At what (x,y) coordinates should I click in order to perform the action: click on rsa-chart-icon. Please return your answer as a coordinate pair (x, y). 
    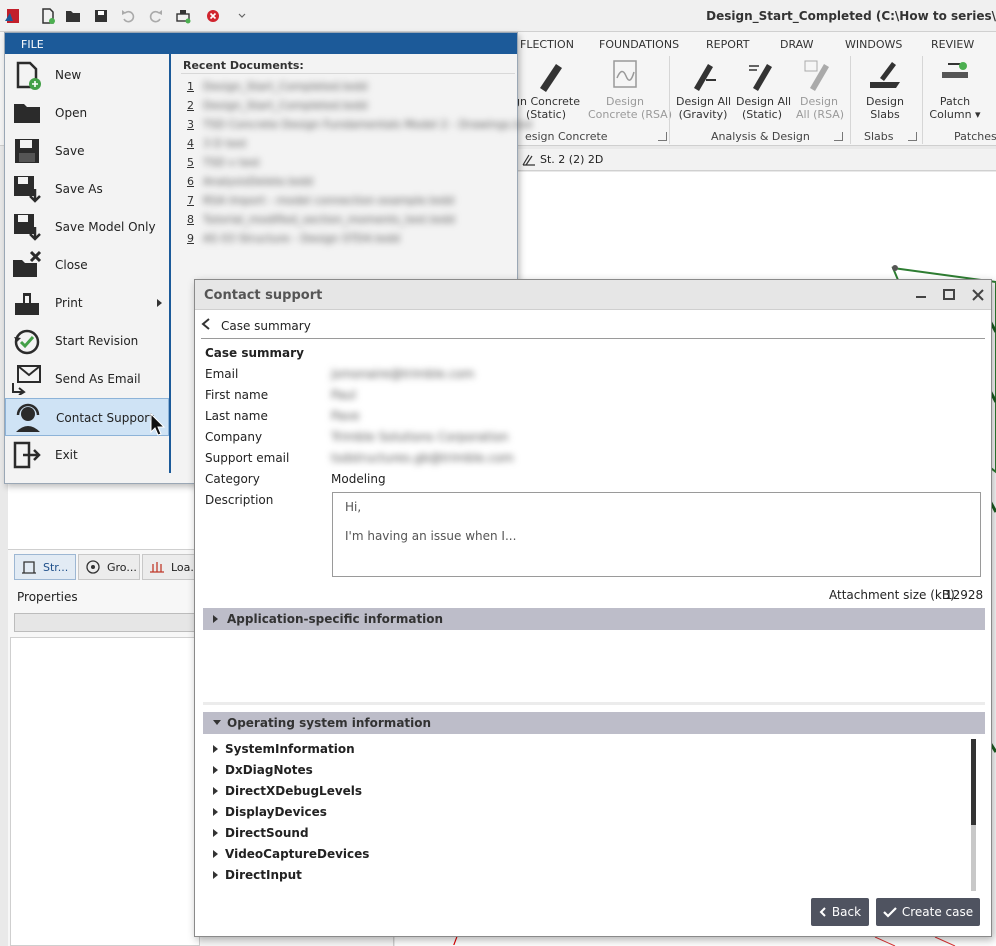
    Looking at the image, I should click on (625, 74).